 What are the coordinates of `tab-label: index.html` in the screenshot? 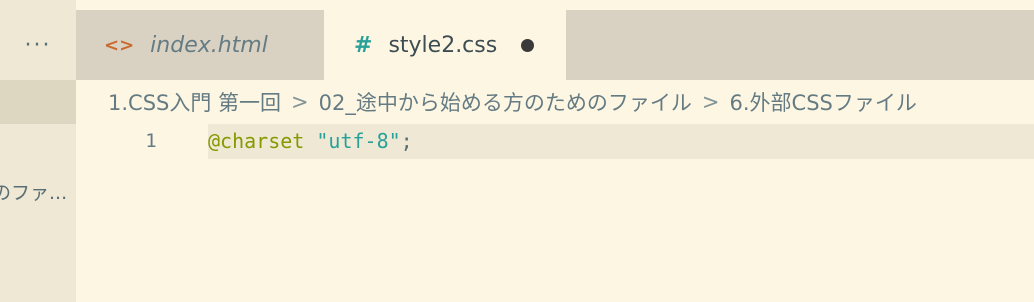 It's located at (209, 45).